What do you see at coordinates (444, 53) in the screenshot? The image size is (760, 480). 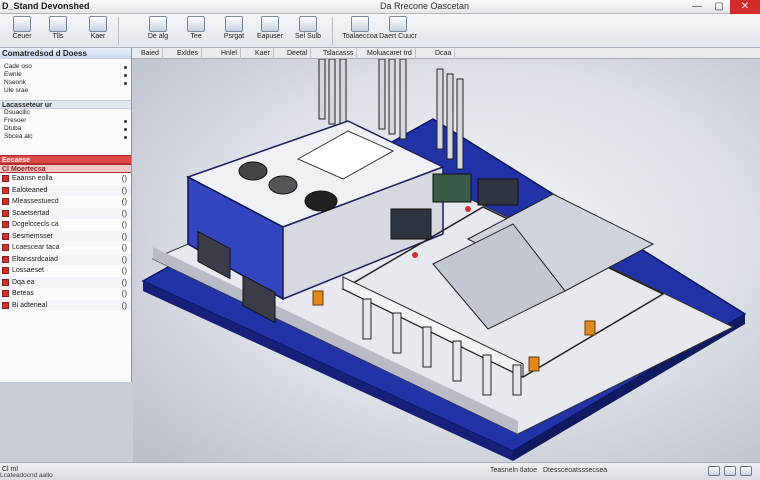 I see `tab-dcaa: Dcaa` at bounding box center [444, 53].